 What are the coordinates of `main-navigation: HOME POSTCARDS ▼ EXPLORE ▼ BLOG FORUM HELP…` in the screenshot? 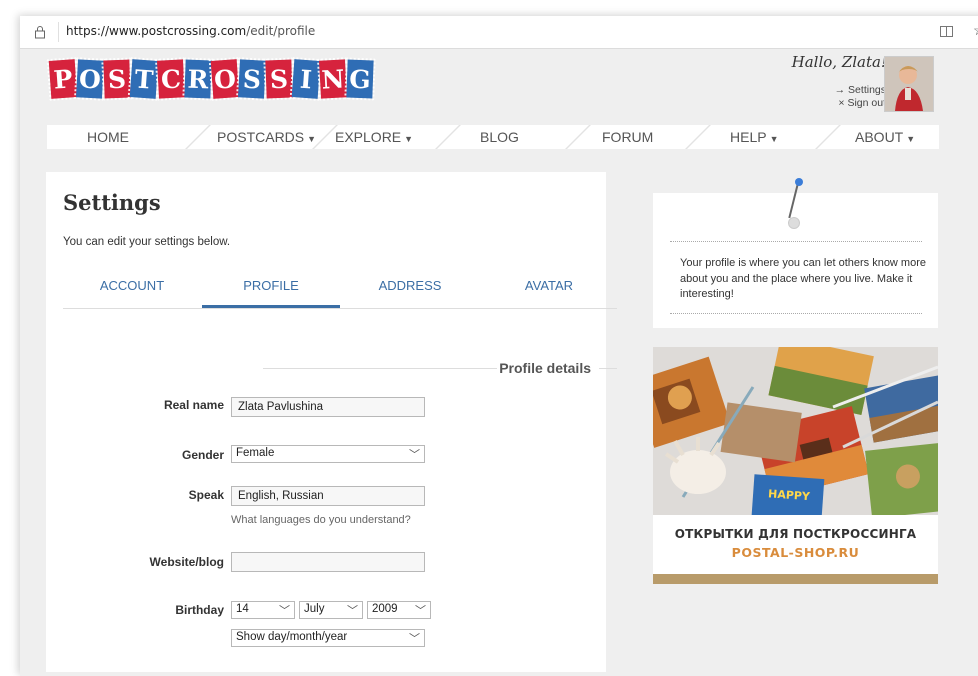 It's located at (493, 137).